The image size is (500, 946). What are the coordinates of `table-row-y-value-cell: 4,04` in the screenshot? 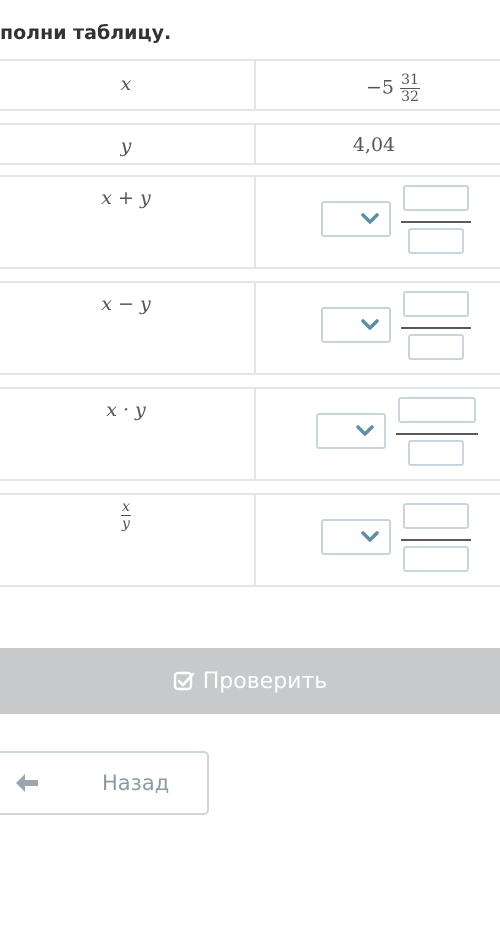 It's located at (377, 144).